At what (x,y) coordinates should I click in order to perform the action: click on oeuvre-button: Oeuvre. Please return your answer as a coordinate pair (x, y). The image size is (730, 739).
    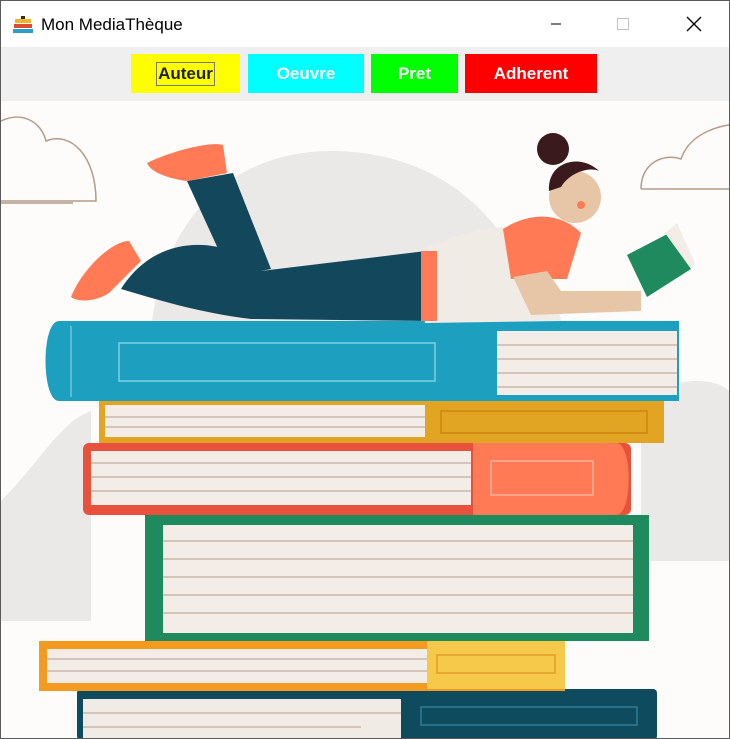
    Looking at the image, I should click on (306, 73).